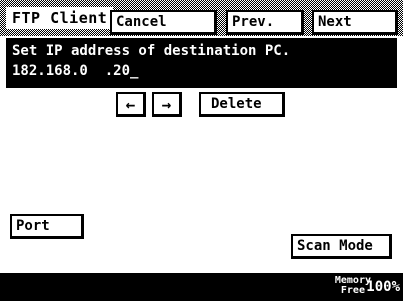 The height and width of the screenshot is (301, 403). I want to click on memory-free-value: 100%, so click(383, 287).